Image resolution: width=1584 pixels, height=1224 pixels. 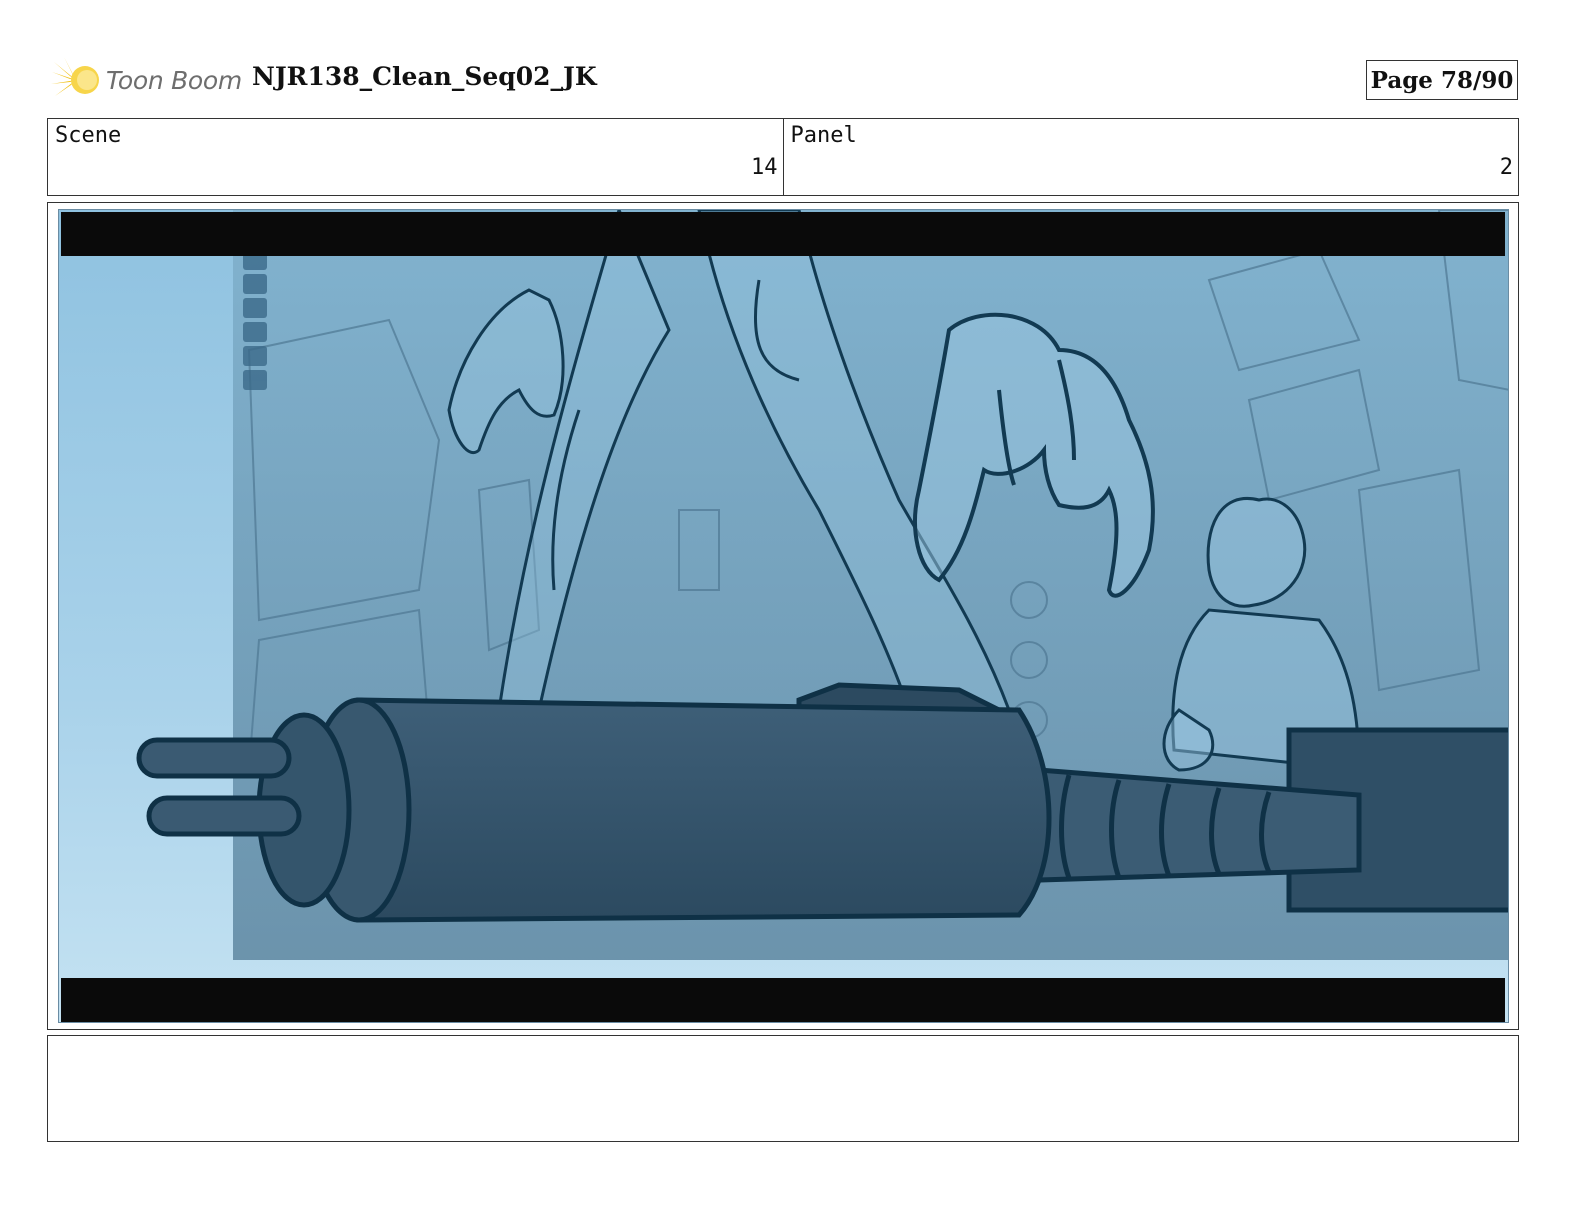 I want to click on scene-label: Scene, so click(x=88, y=135).